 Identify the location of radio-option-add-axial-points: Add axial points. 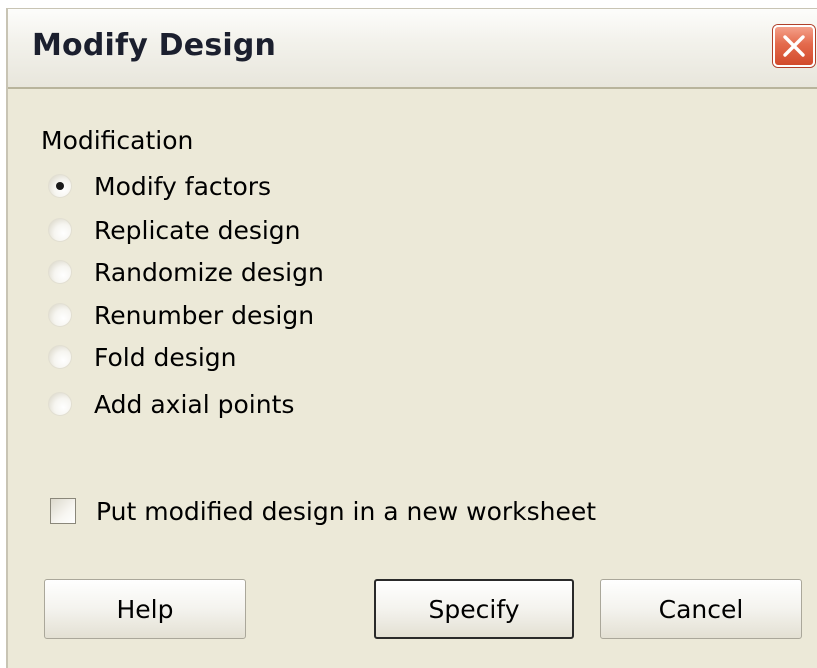
(171, 404).